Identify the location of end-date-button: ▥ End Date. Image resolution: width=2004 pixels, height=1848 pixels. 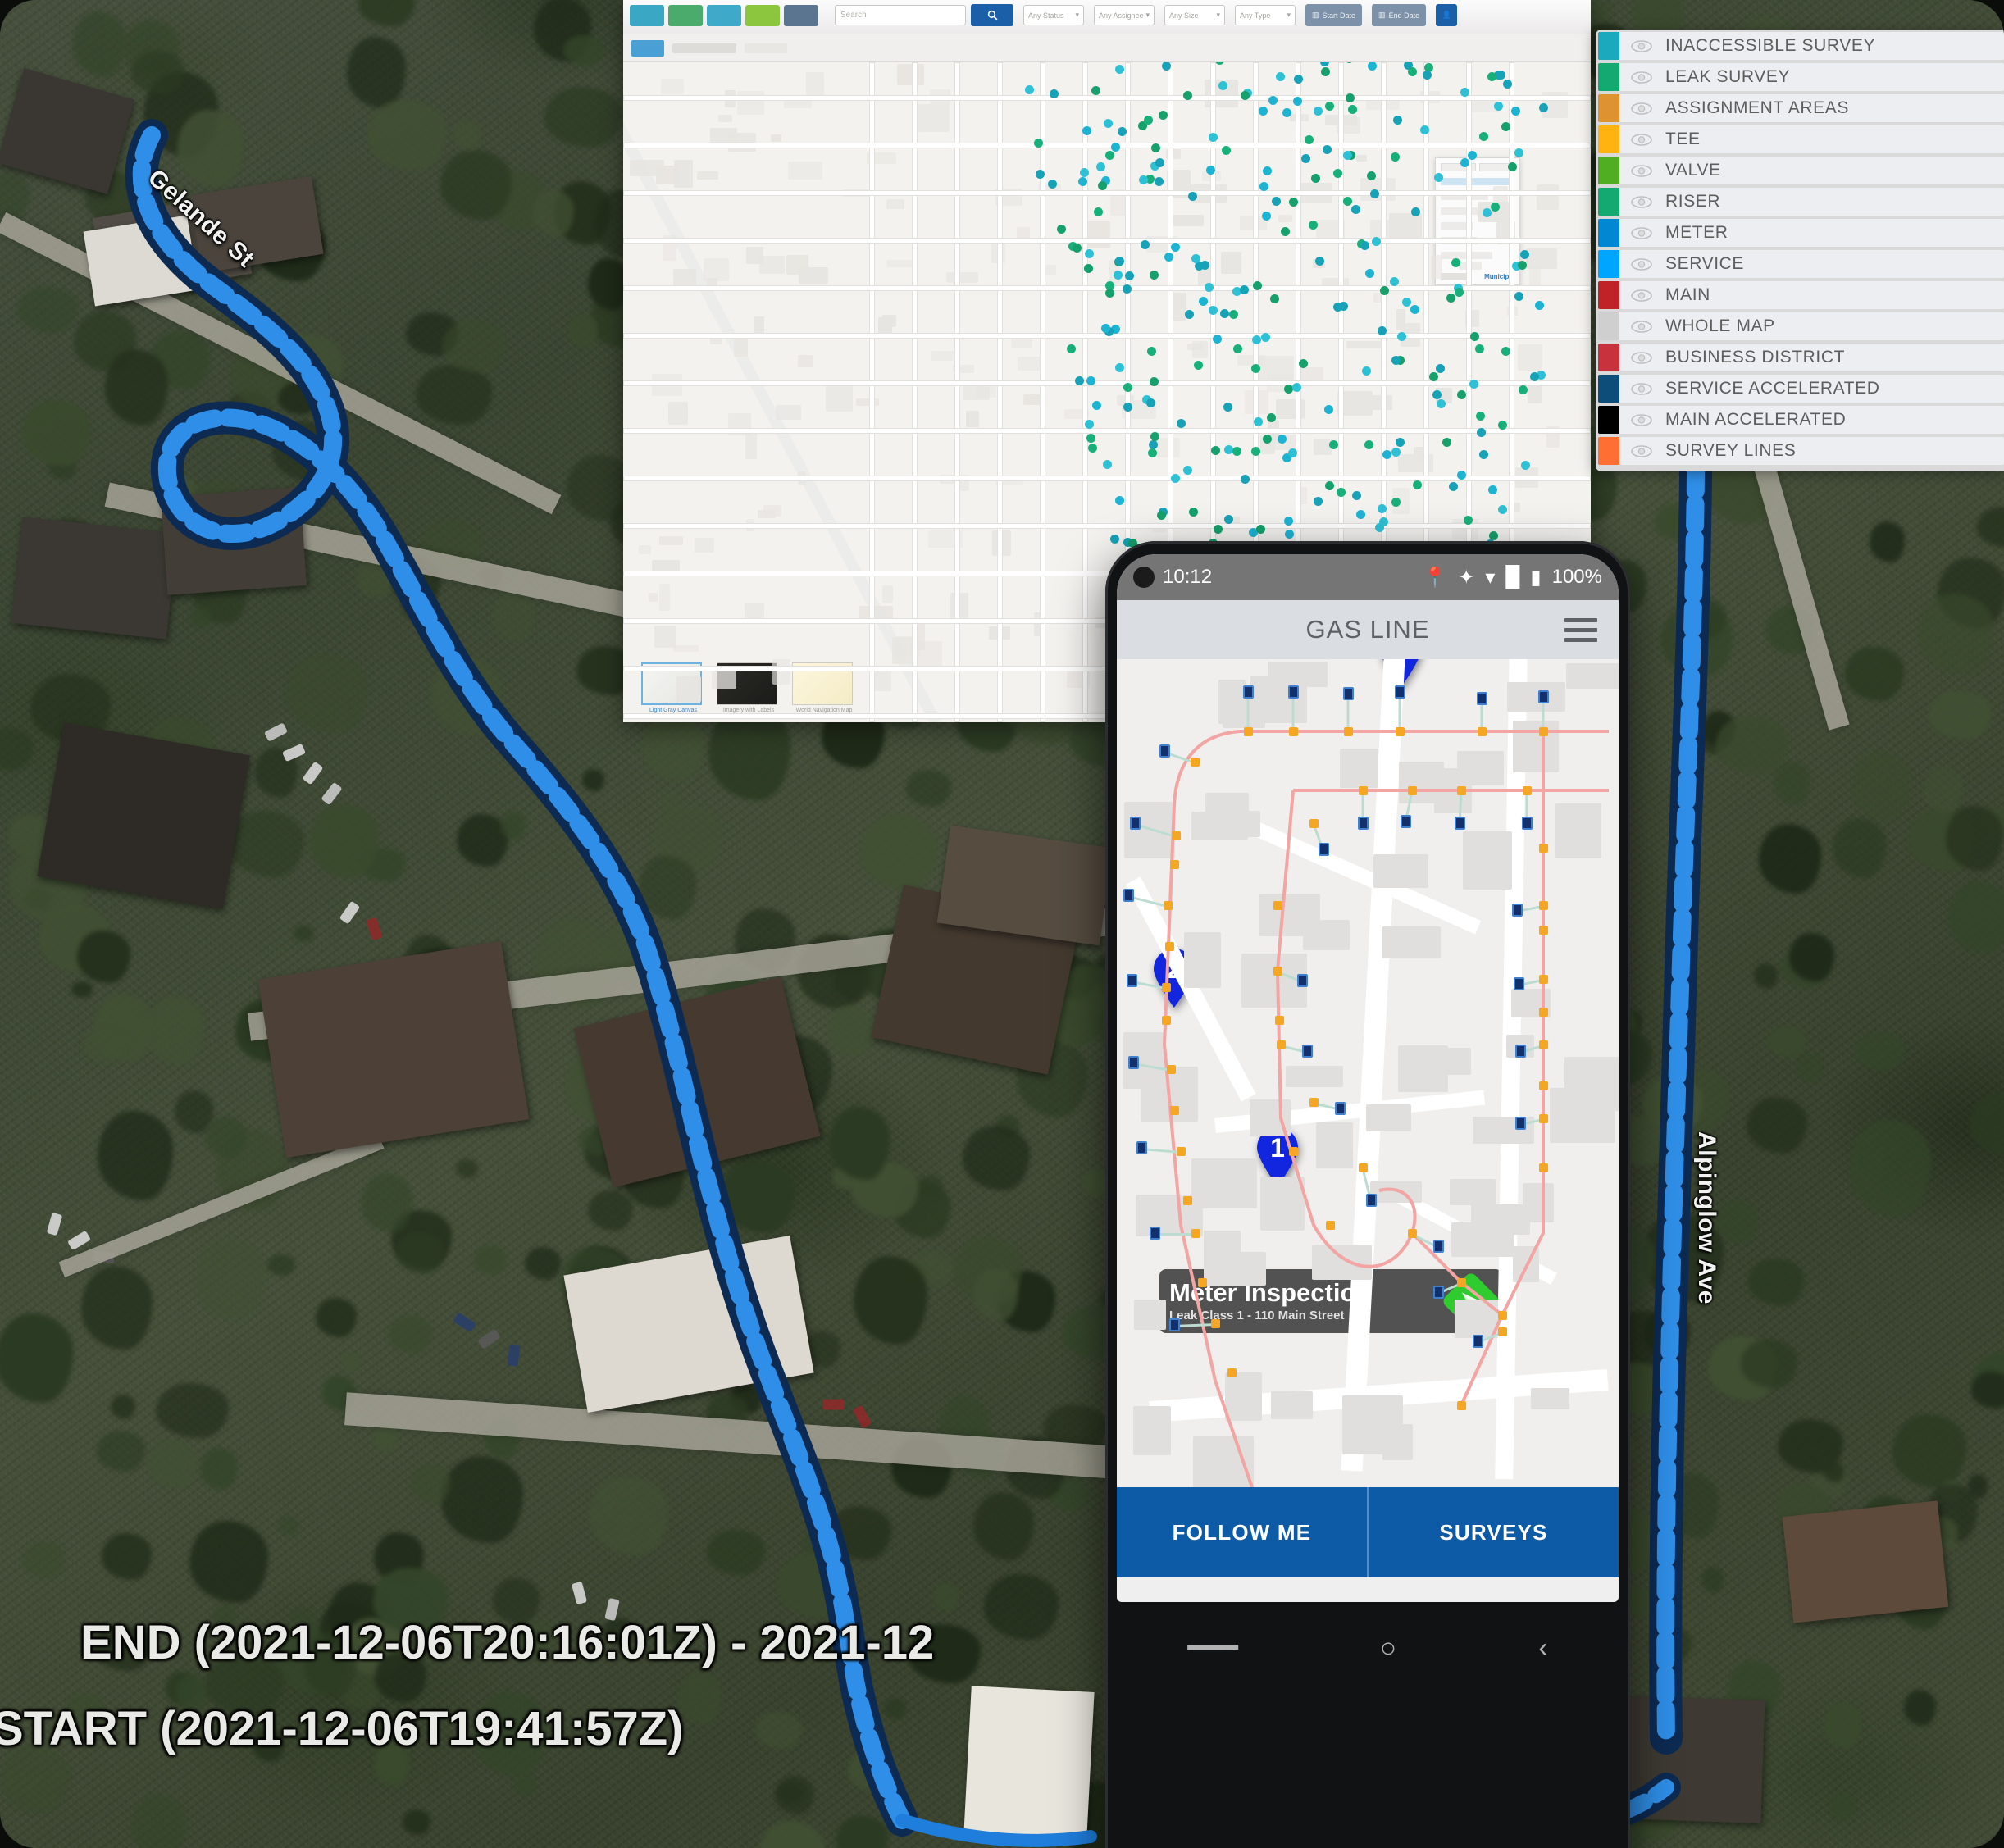
(1399, 15).